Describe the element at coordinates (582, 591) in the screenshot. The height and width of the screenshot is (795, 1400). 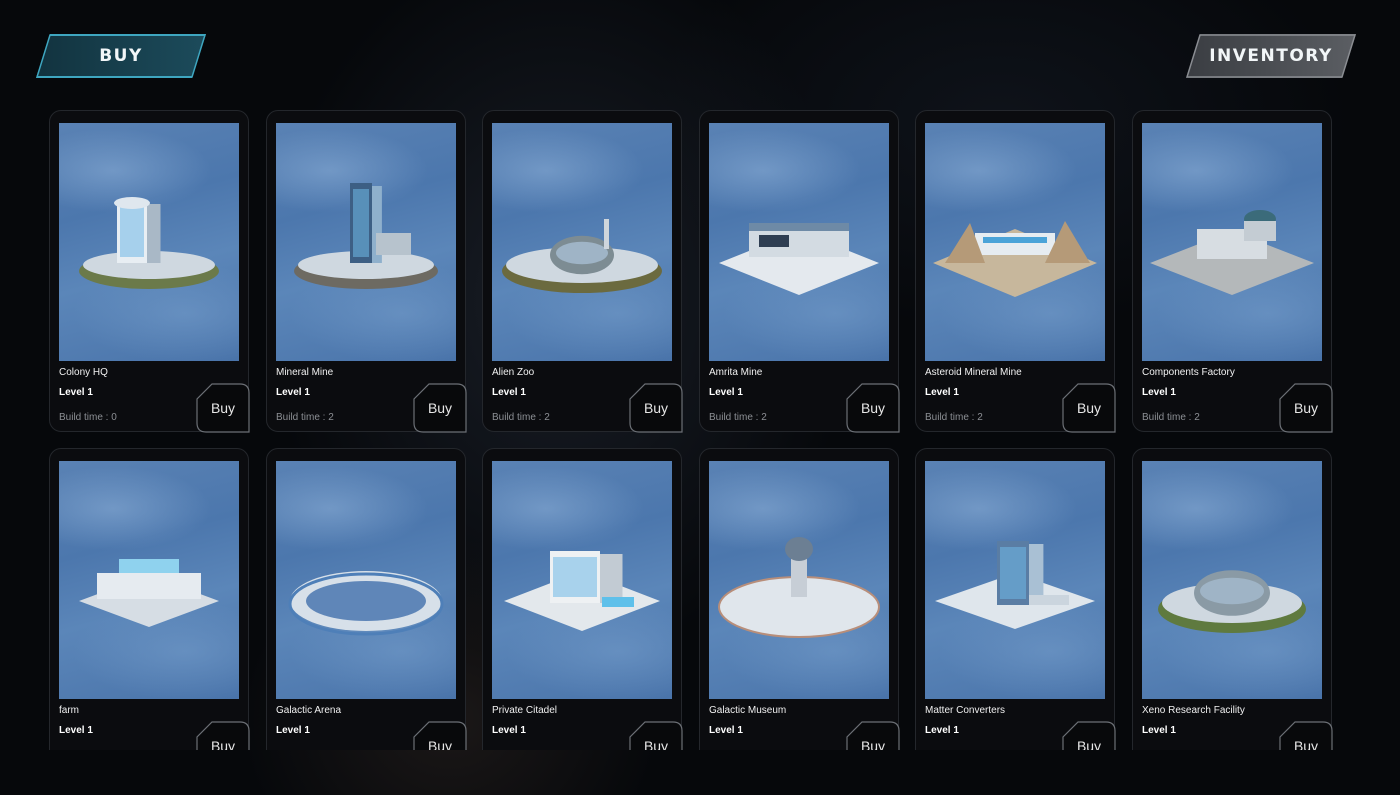
I see `private-citadel-building-icon` at that location.